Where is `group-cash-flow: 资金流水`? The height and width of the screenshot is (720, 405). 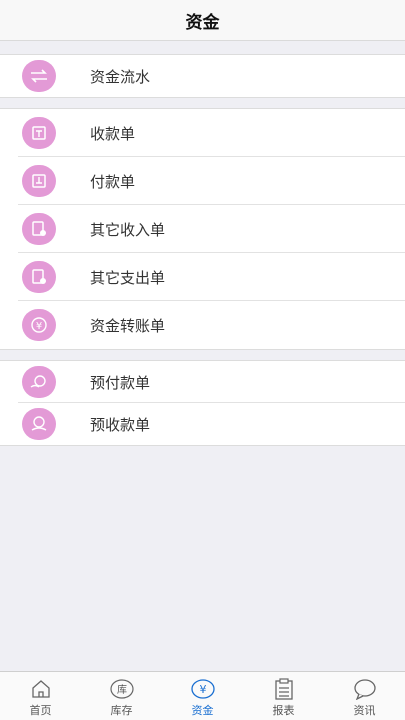
group-cash-flow: 资金流水 is located at coordinates (202, 76).